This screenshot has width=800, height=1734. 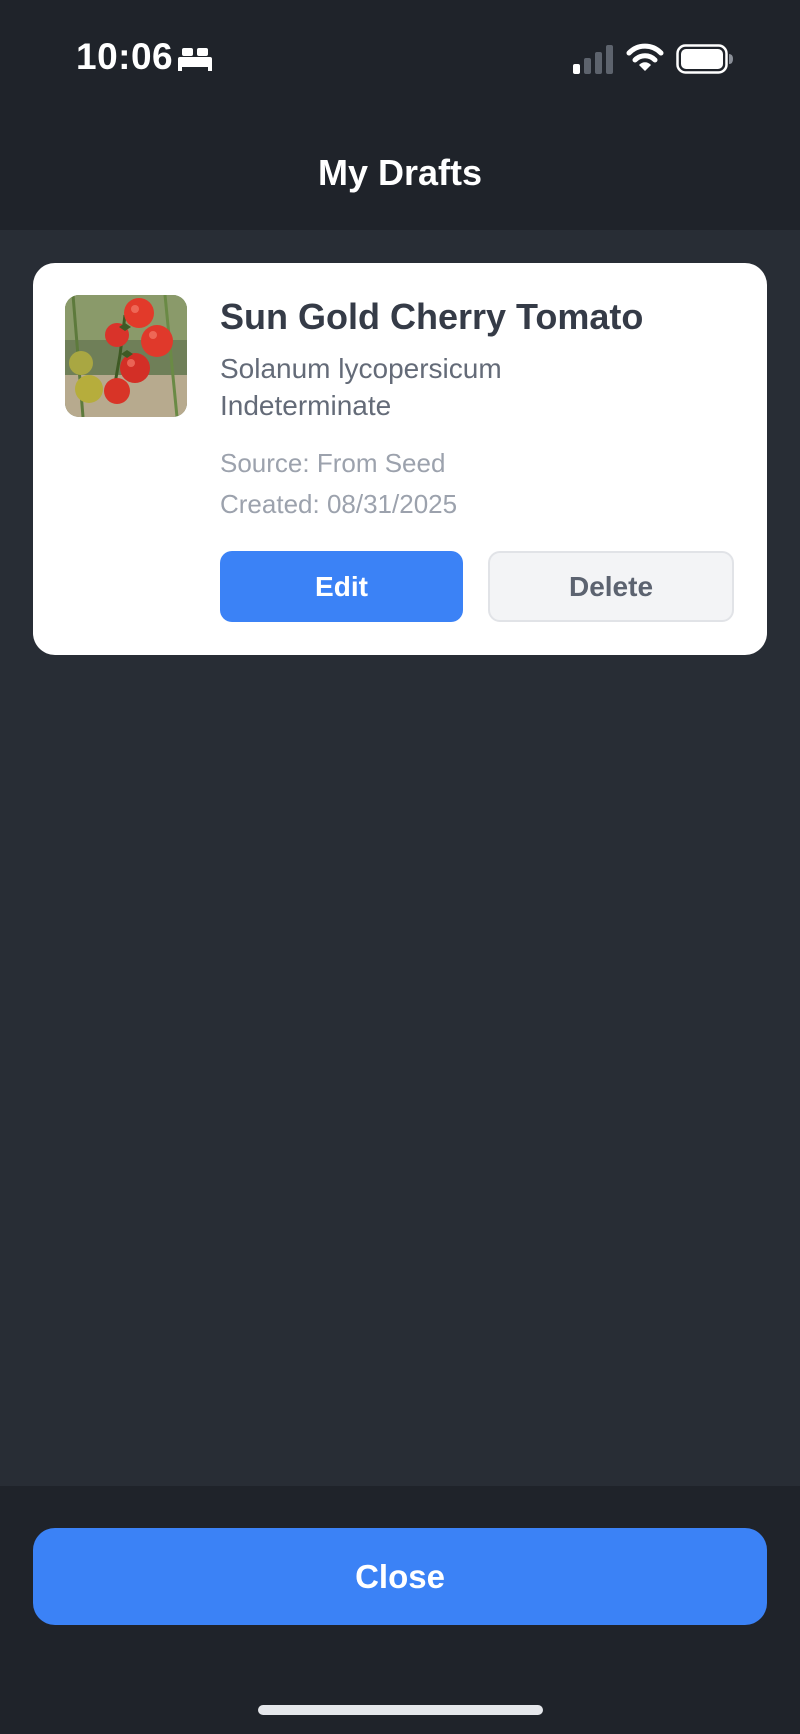 What do you see at coordinates (333, 463) in the screenshot?
I see `plant-source: Source: From Seed` at bounding box center [333, 463].